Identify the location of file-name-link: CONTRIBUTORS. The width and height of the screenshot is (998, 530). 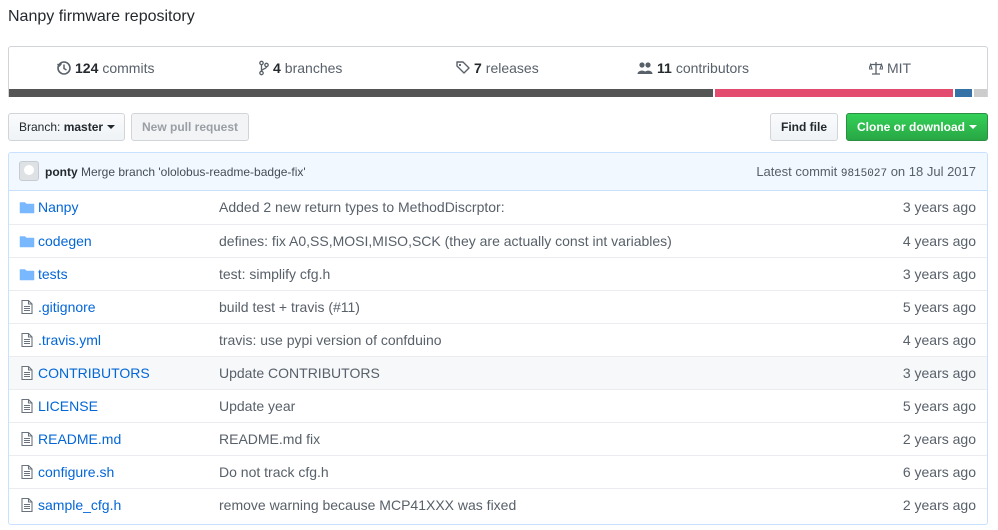
(94, 373).